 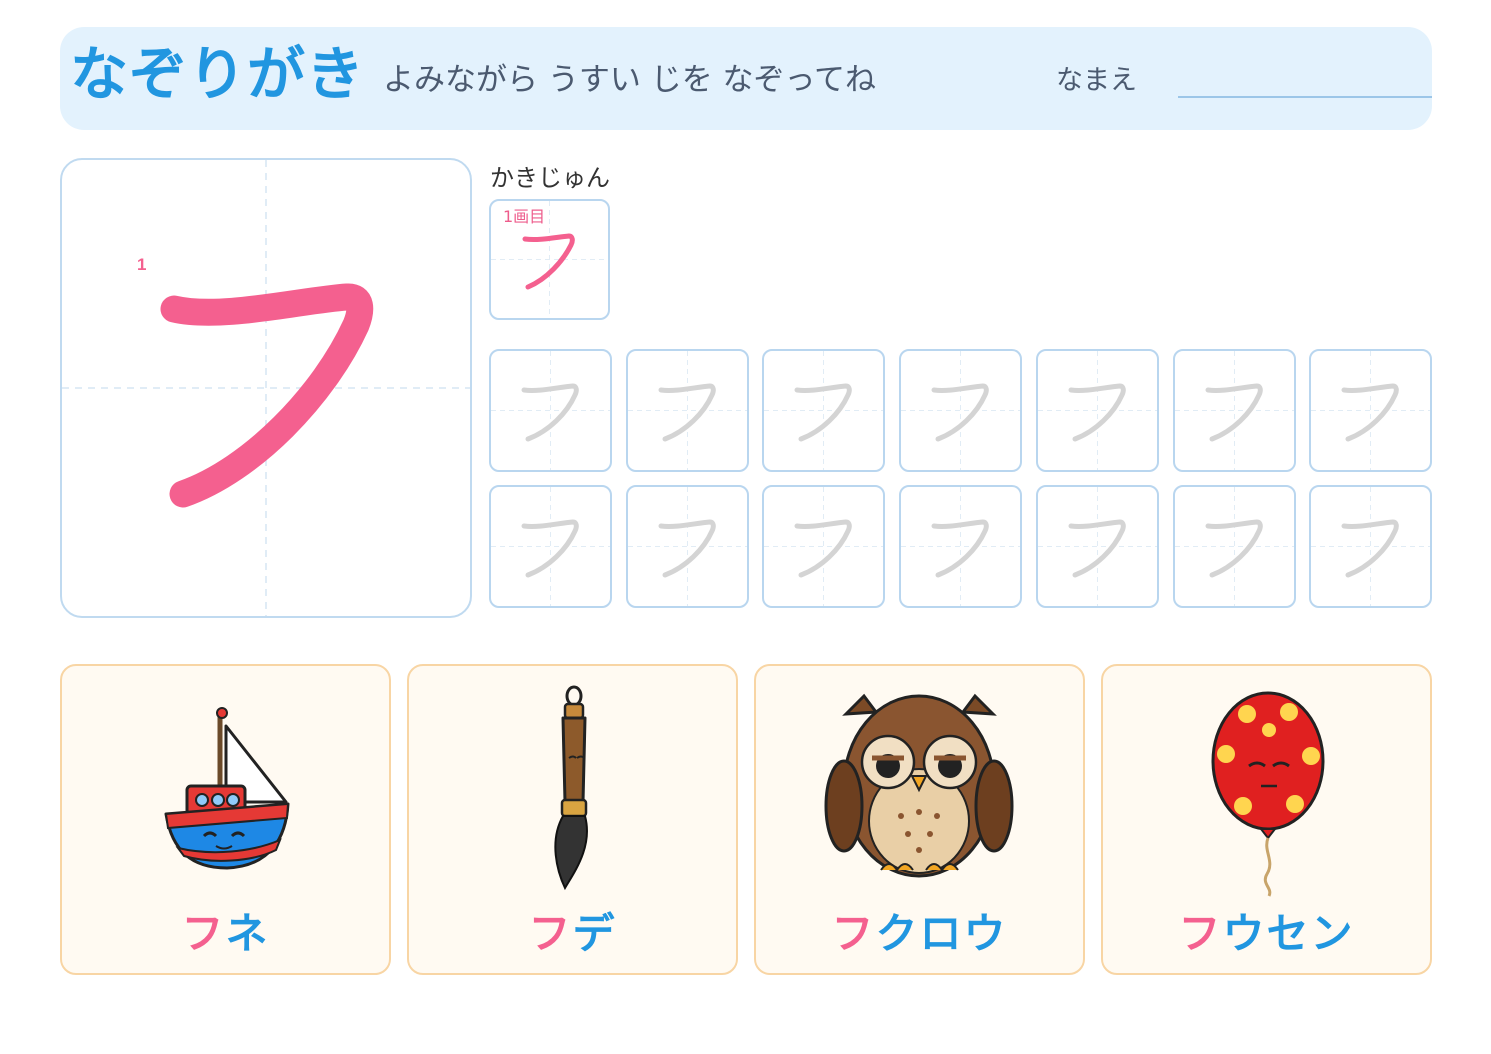 I want to click on word-card-fukurou: フクロウ, so click(x=919, y=819).